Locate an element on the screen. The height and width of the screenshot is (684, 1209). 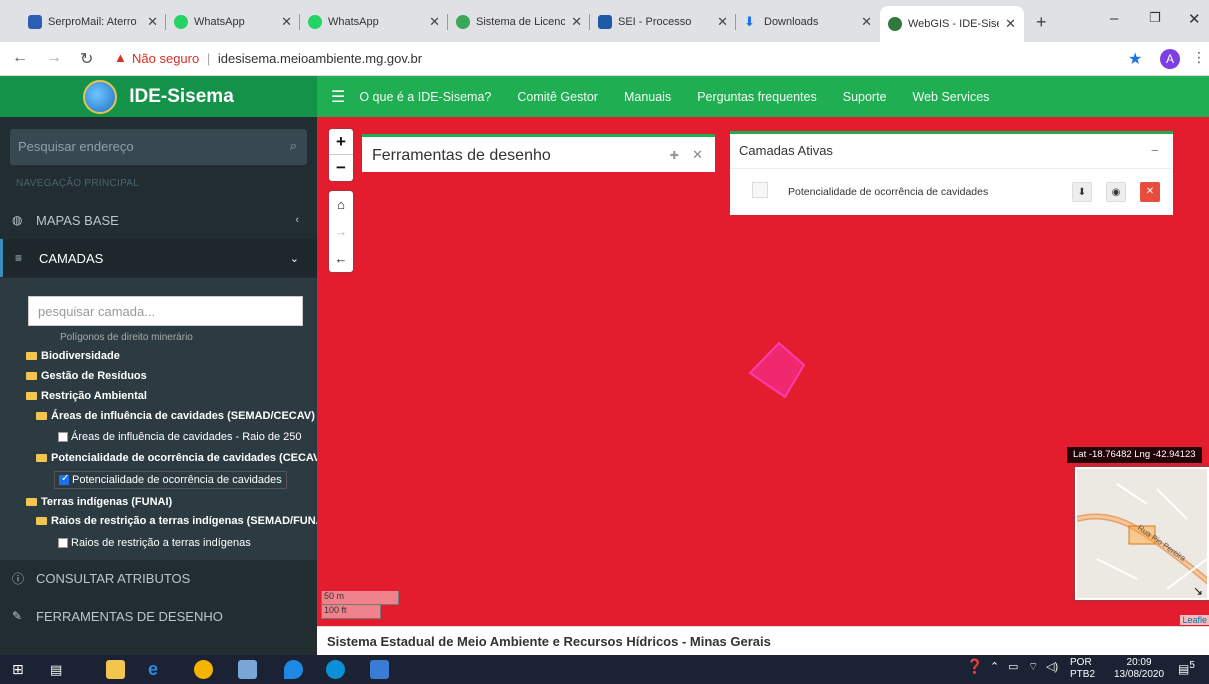
nav-suporte: Suporte is located at coordinates (865, 97).